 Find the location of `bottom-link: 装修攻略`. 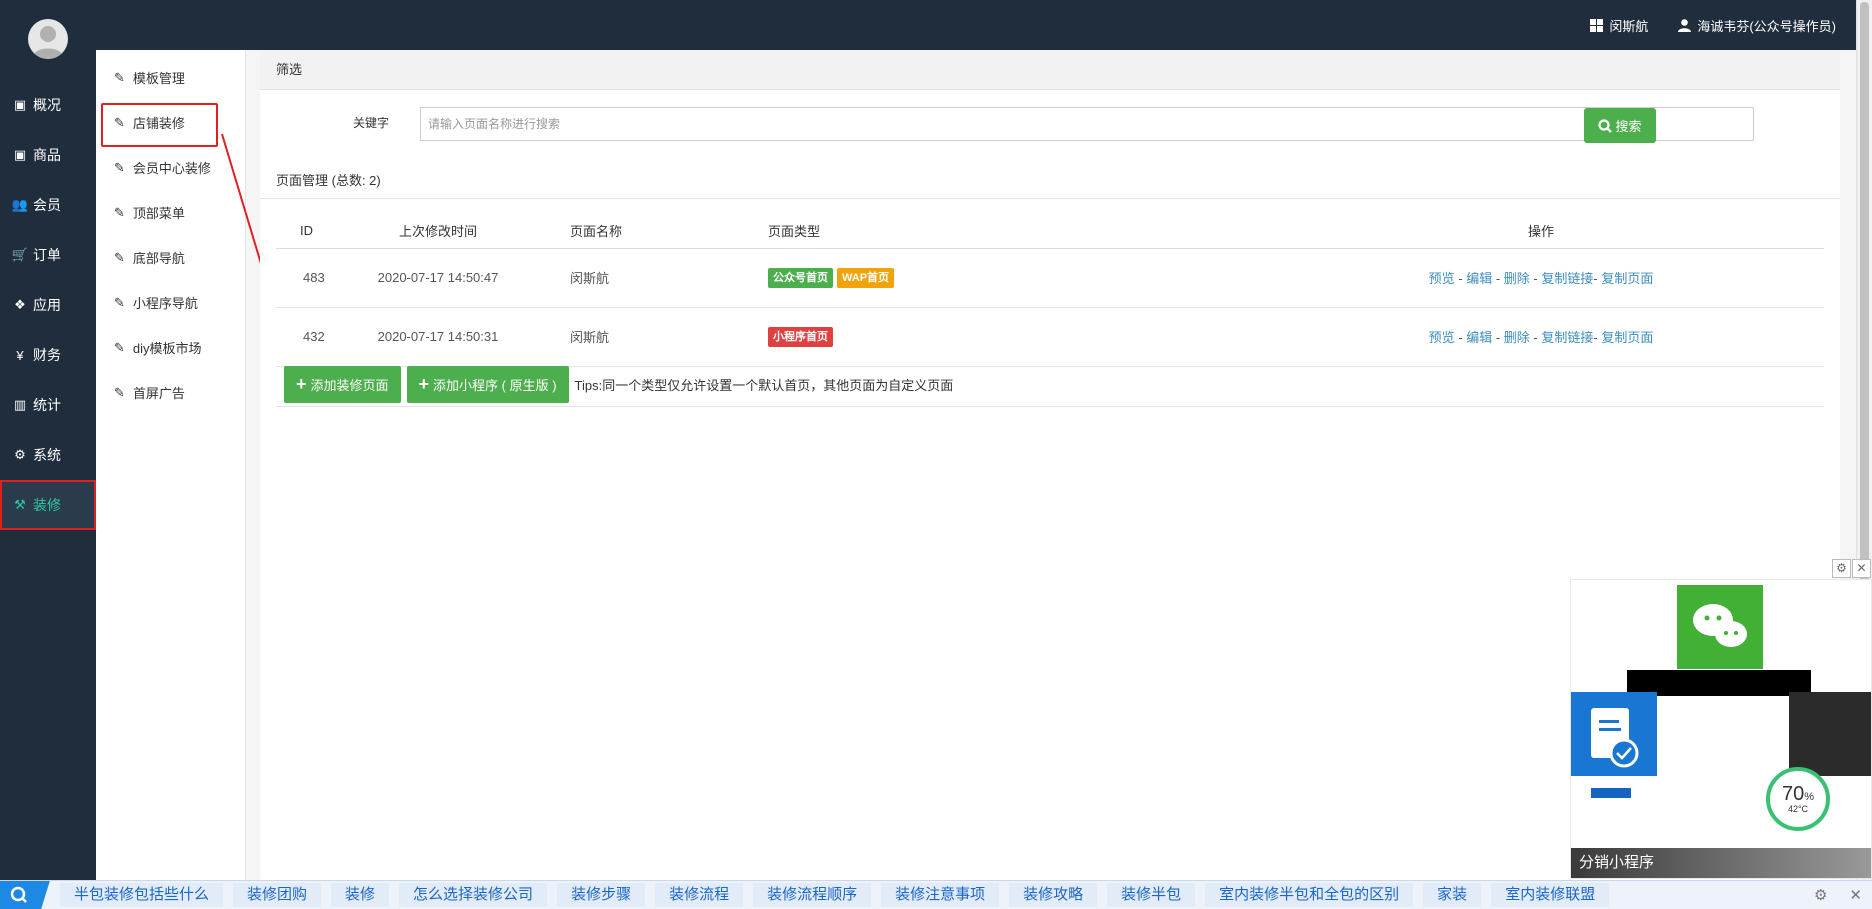

bottom-link: 装修攻略 is located at coordinates (1053, 895).